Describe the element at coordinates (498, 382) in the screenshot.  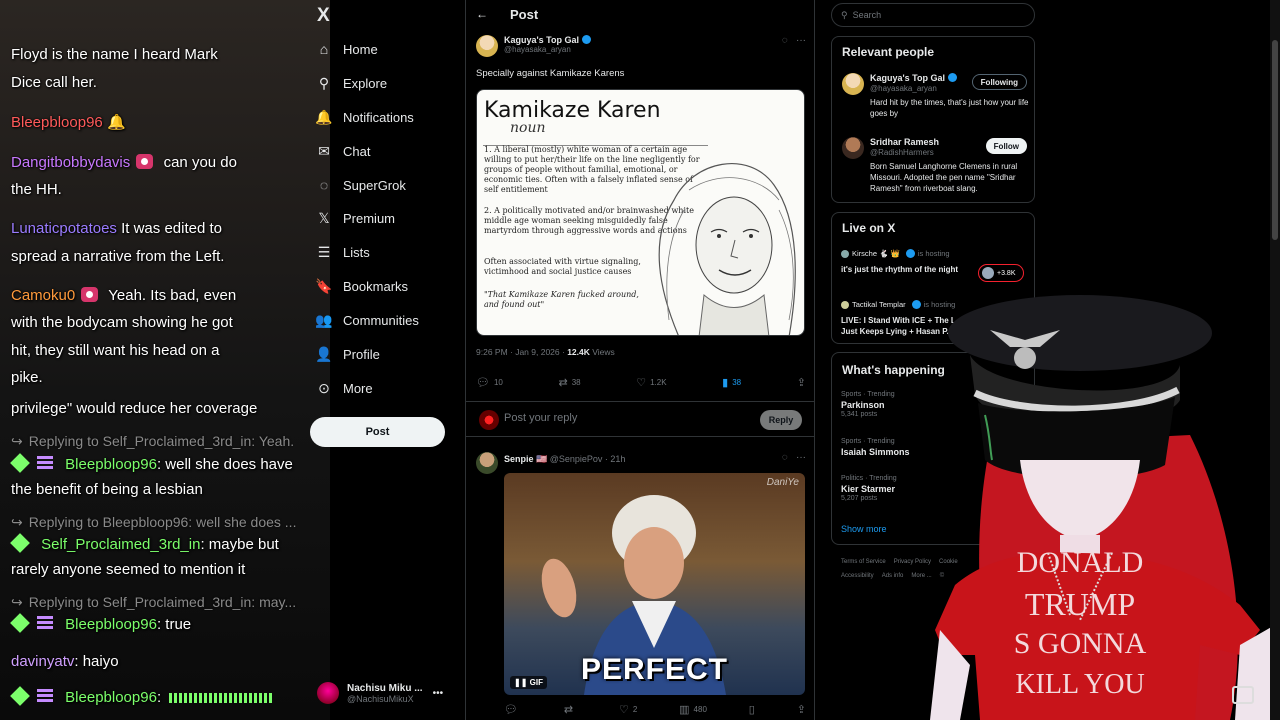
I see `reply-count: 10` at that location.